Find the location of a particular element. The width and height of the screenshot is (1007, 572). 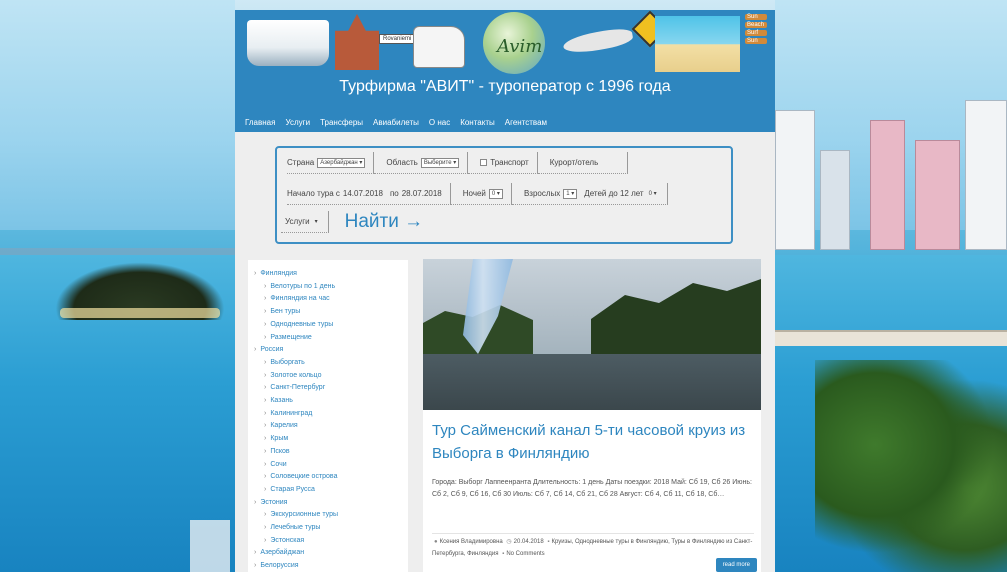

region-select: Выберите ▾ is located at coordinates (440, 162).